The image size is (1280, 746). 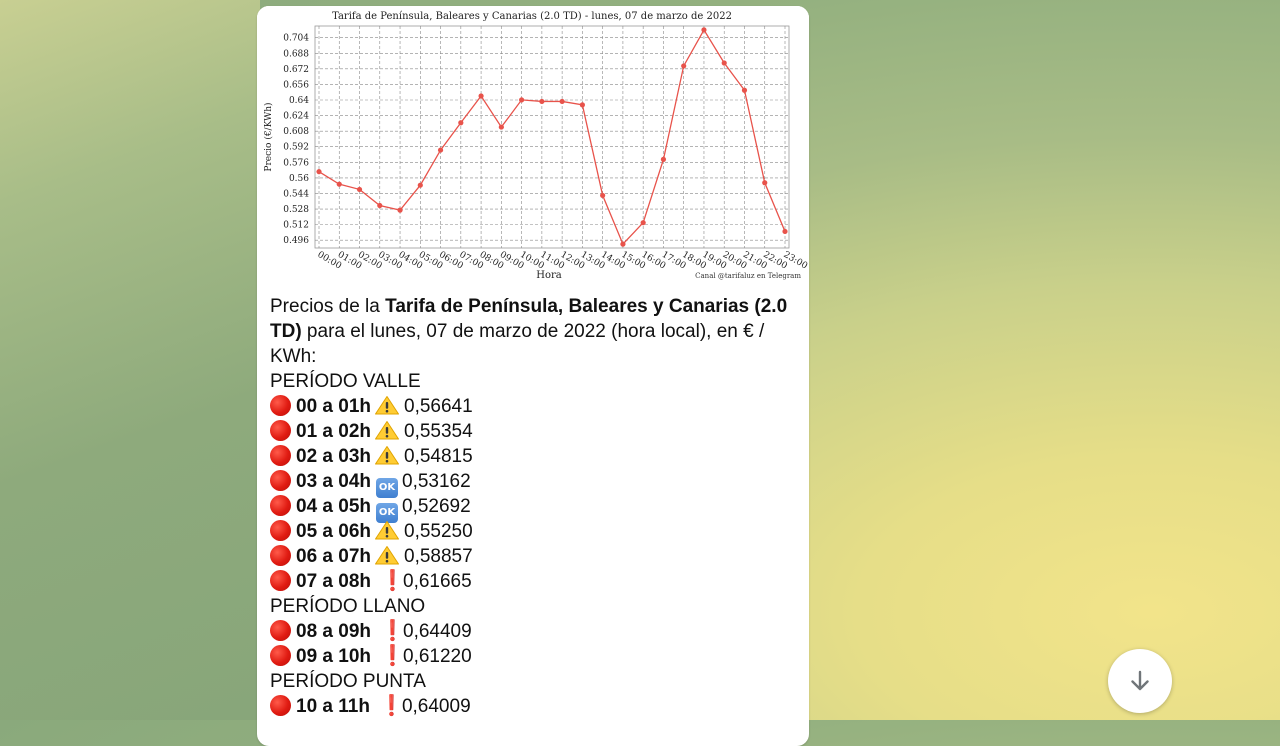 I want to click on plot-area, so click(x=552, y=137).